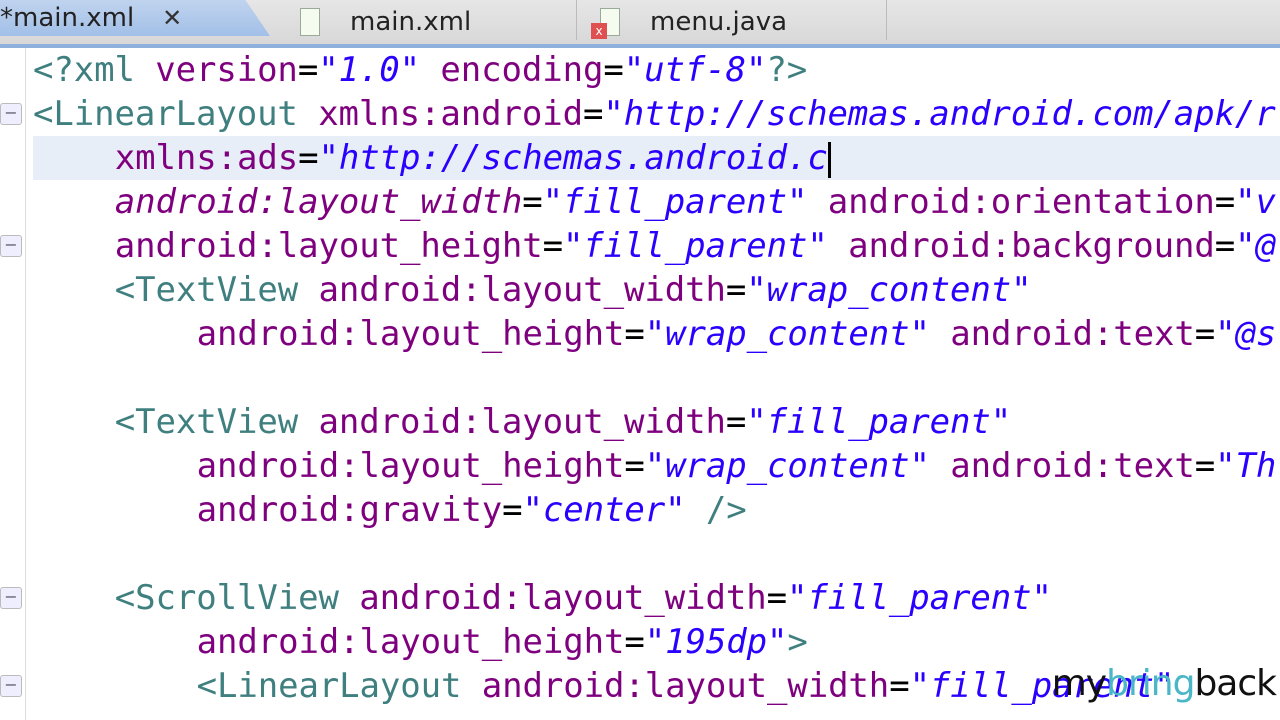 Image resolution: width=1280 pixels, height=720 pixels. I want to click on code-token-tag: <ScrollView, so click(237, 598).